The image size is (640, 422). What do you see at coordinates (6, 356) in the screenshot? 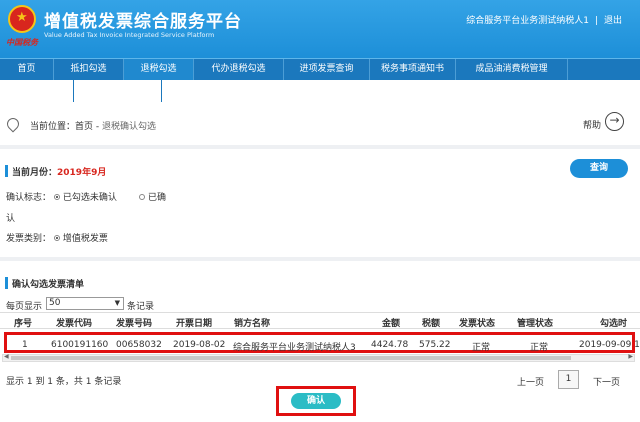
I see `scroll-left-icon: ◀` at bounding box center [6, 356].